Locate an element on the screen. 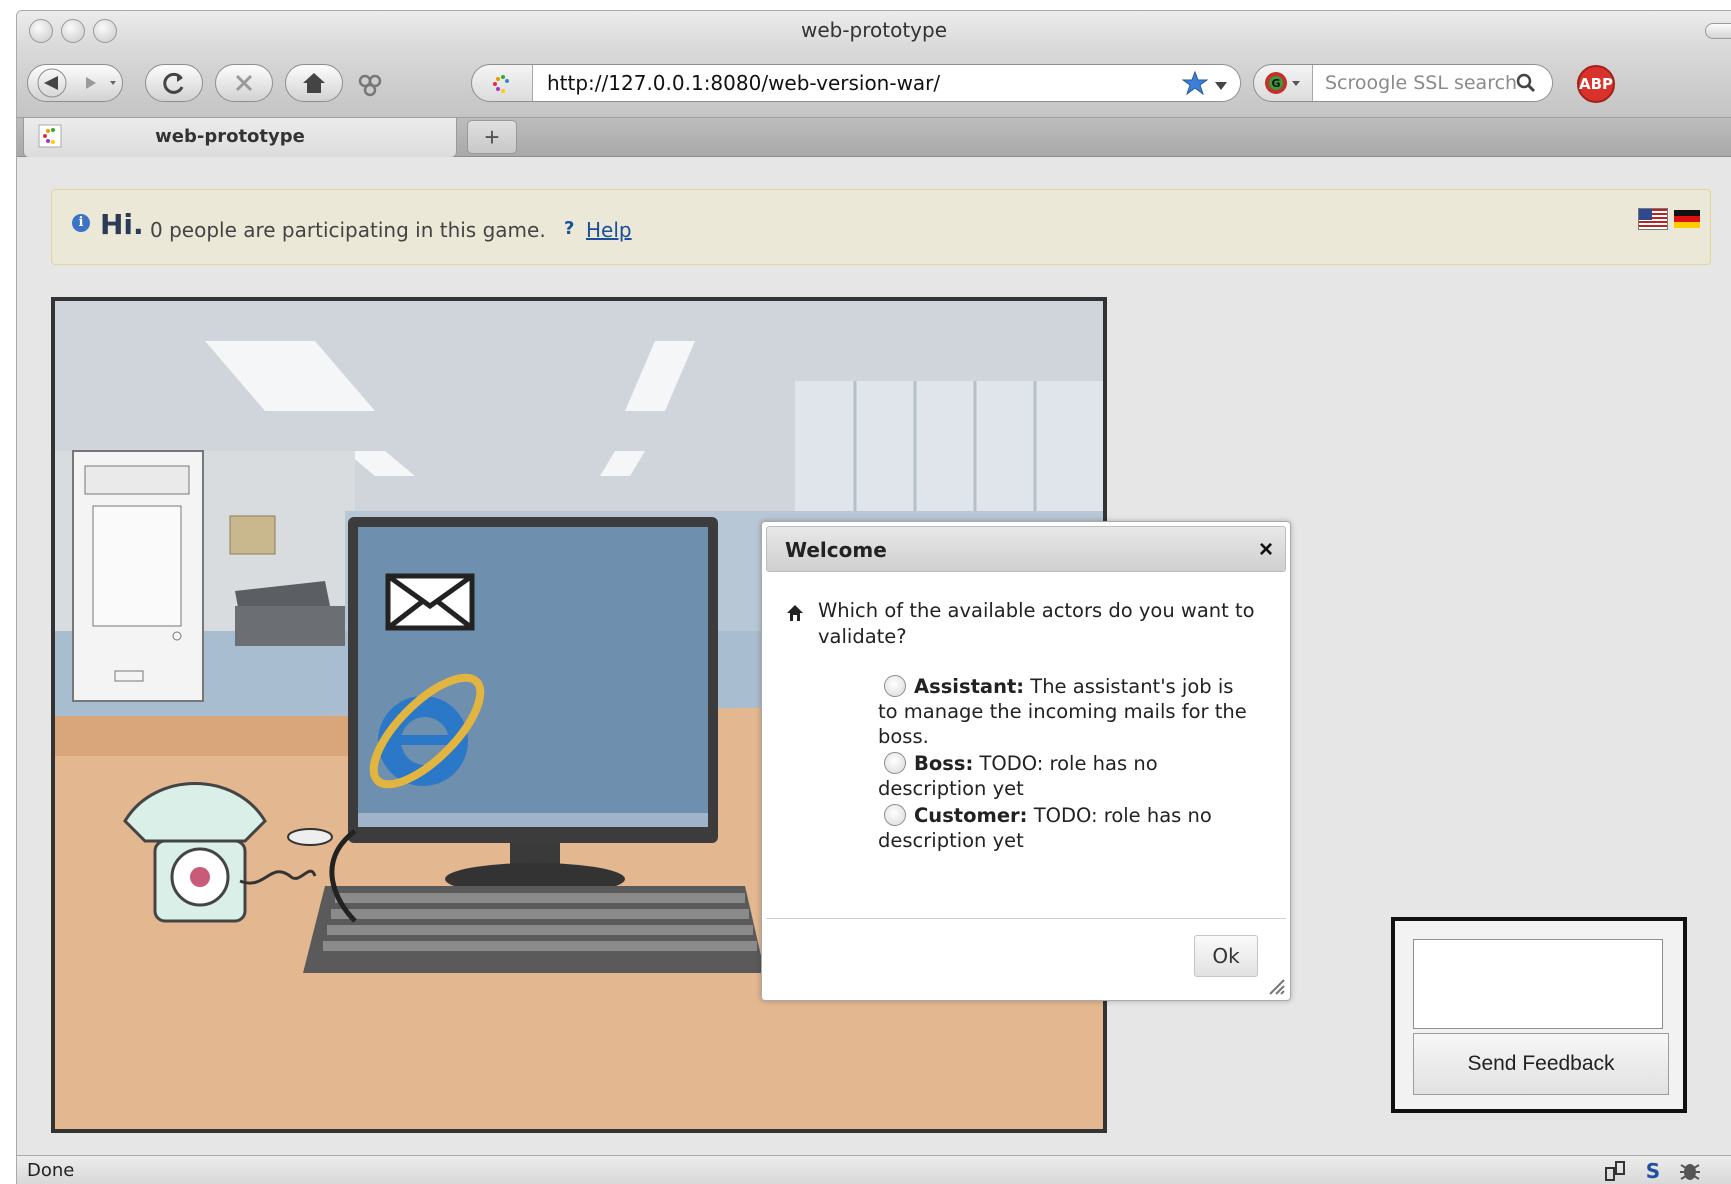 Image resolution: width=1731 pixels, height=1184 pixels. window-title: web-prototype is located at coordinates (874, 30).